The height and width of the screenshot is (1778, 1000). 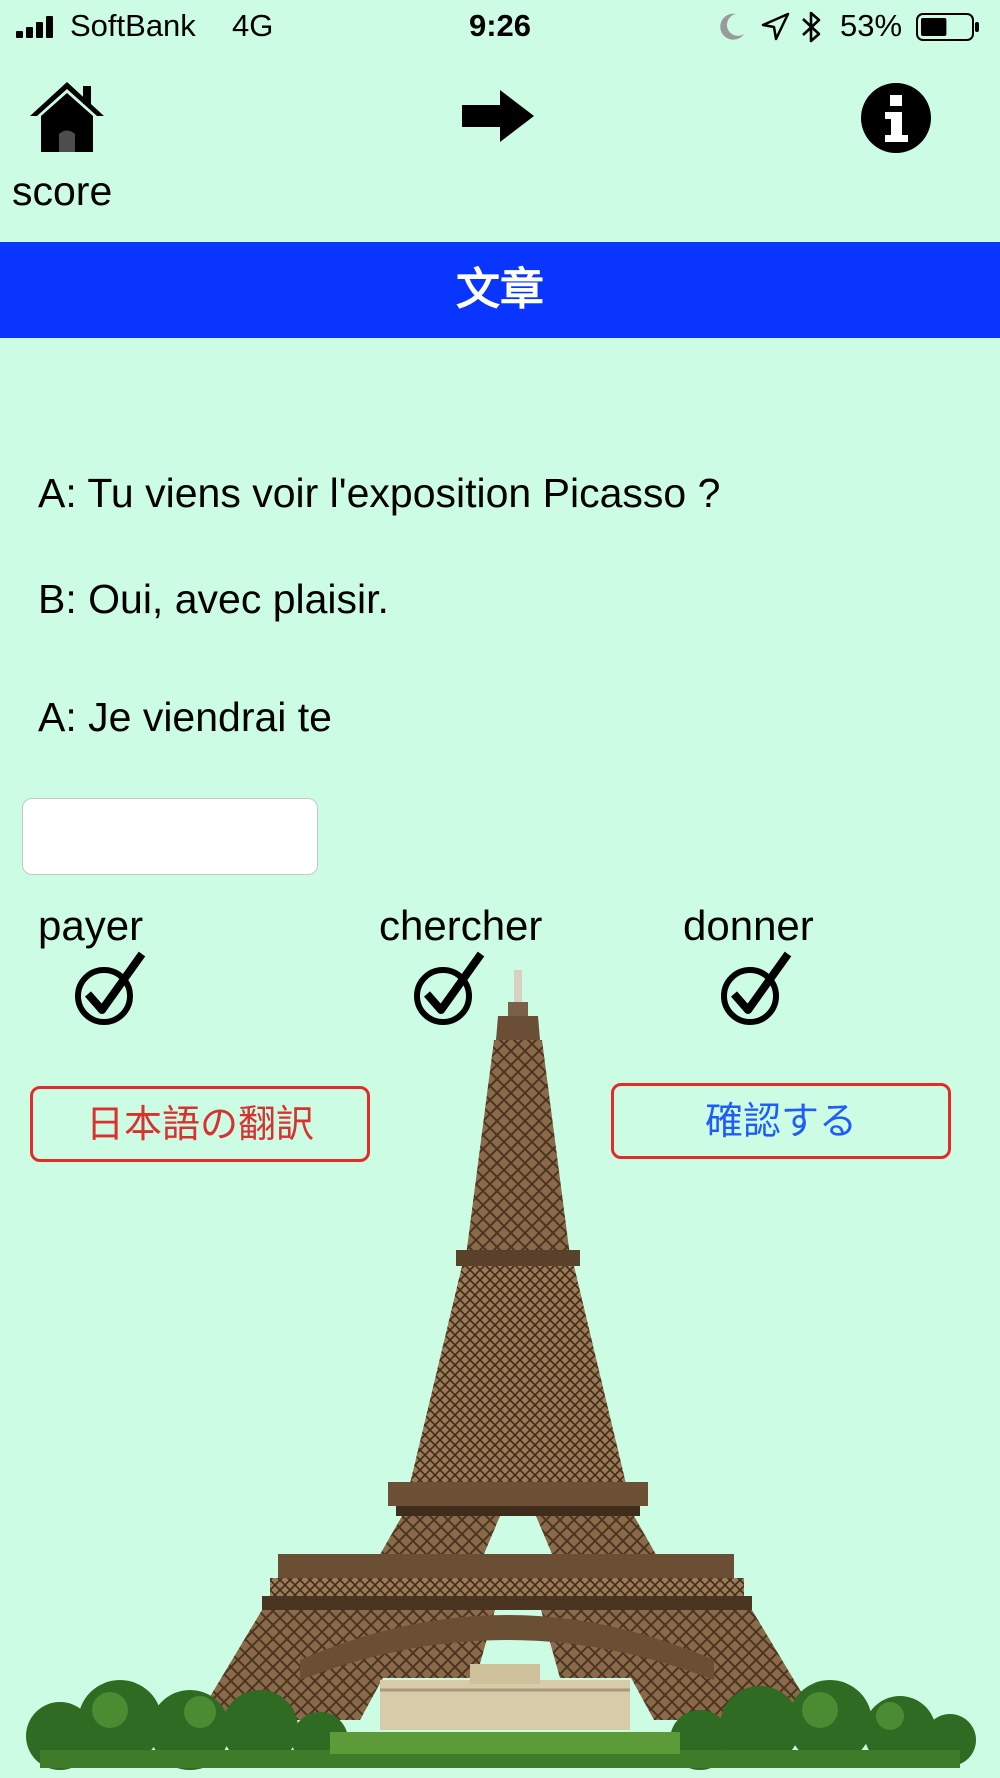 I want to click on arrow-right-icon, so click(x=498, y=116).